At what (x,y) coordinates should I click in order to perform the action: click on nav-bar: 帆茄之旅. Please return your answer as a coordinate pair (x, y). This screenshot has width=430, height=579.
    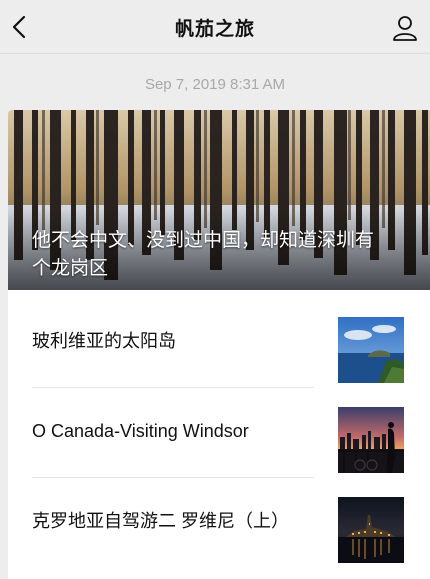
    Looking at the image, I should click on (215, 27).